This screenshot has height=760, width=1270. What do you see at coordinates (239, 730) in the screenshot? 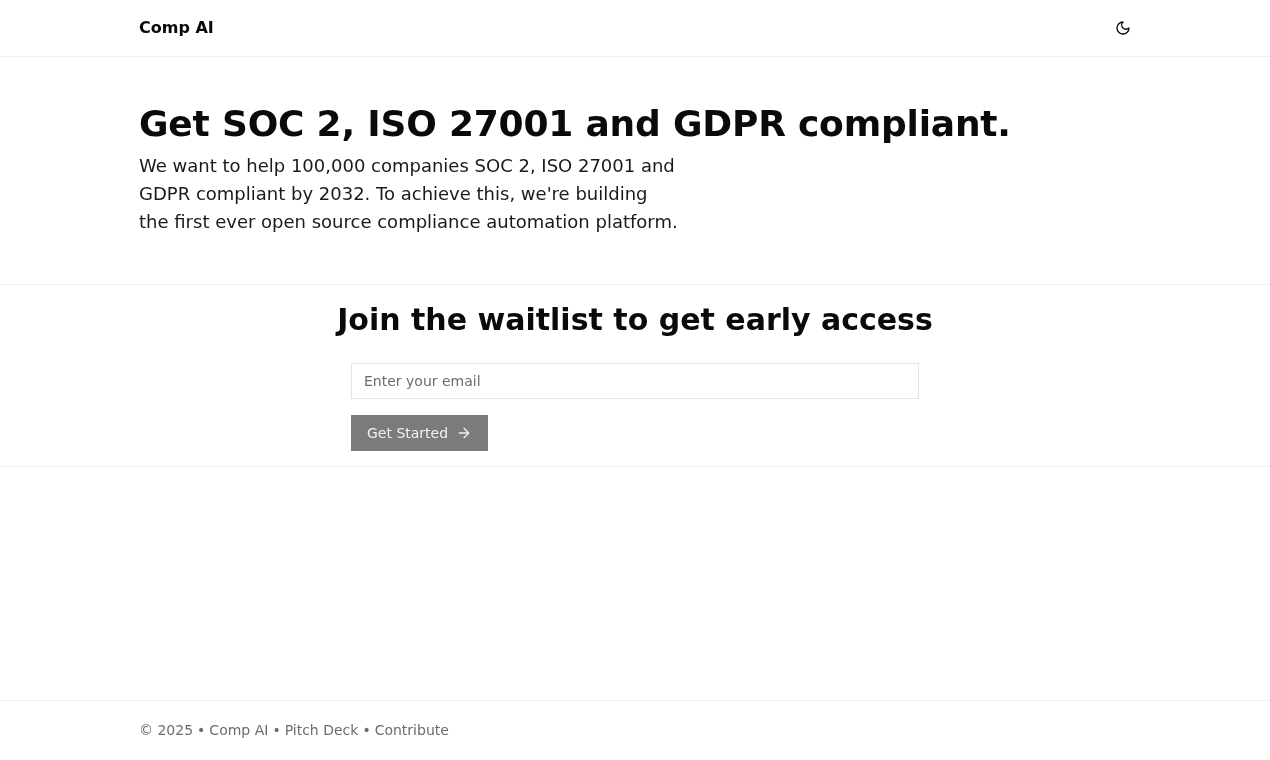
I see `footer-link: Comp AI` at bounding box center [239, 730].